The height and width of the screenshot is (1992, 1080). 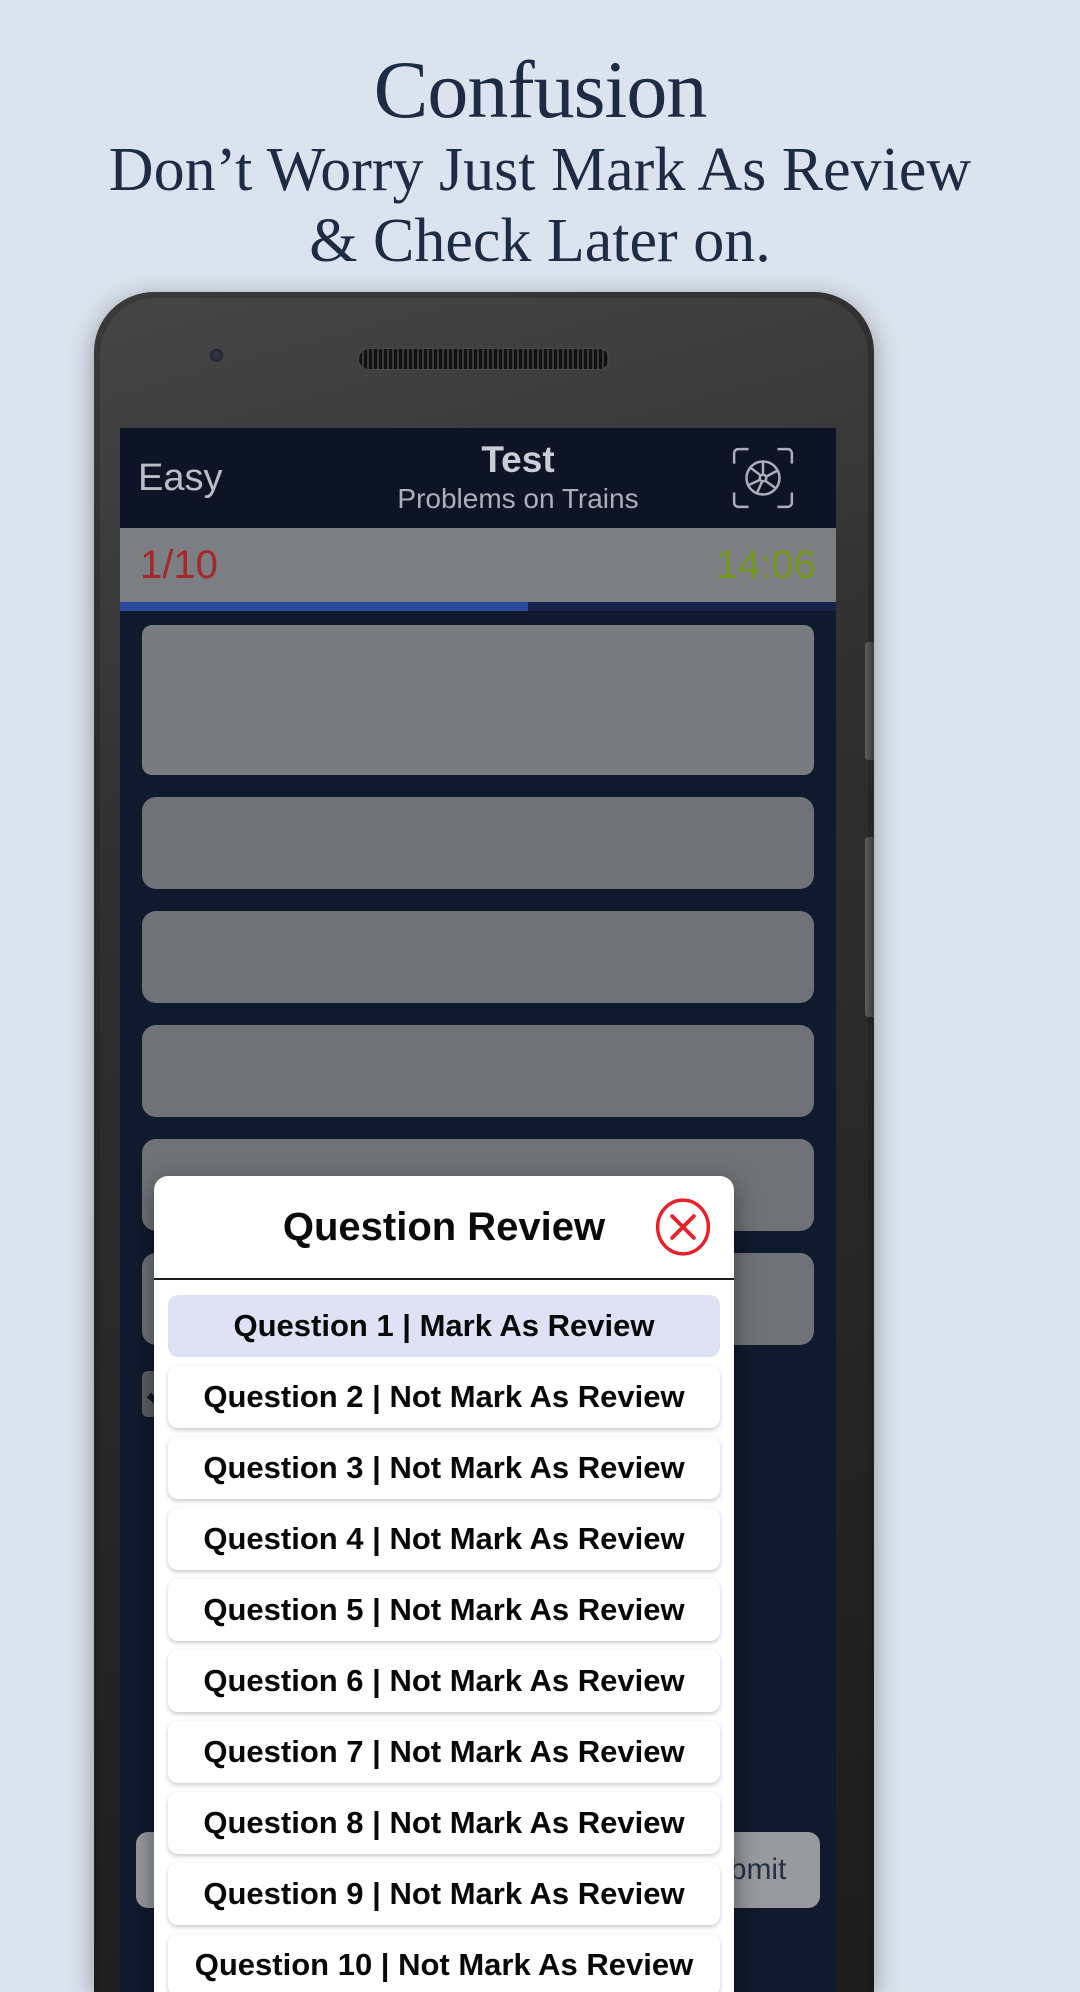 What do you see at coordinates (540, 89) in the screenshot?
I see `page-title: Confusion` at bounding box center [540, 89].